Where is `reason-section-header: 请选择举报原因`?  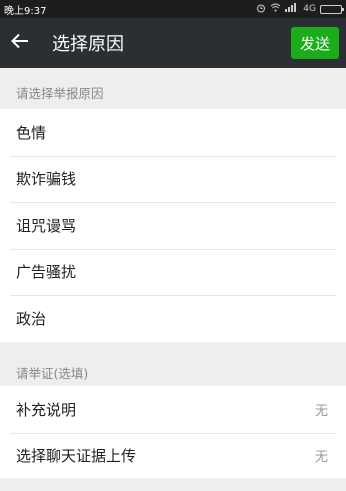 reason-section-header: 请选择举报原因 is located at coordinates (60, 93).